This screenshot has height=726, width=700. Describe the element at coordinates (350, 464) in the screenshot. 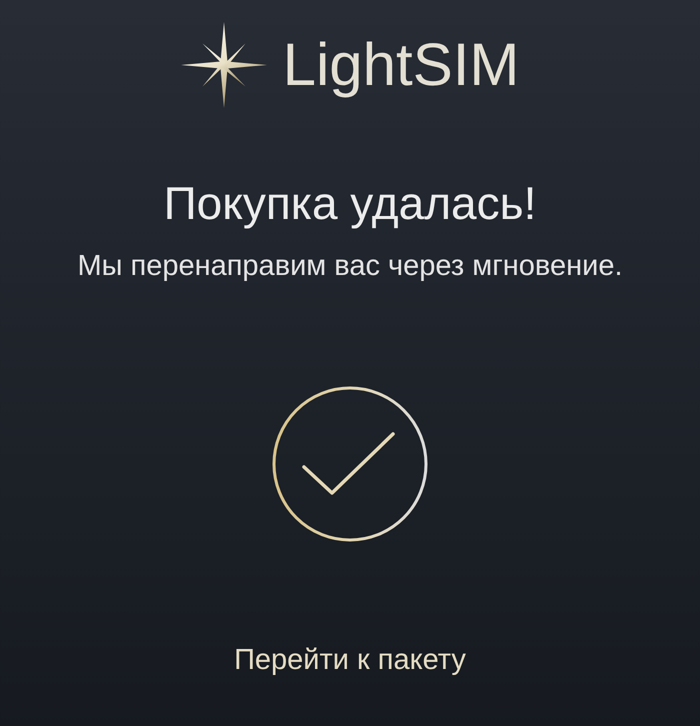

I see `checkmark-circle-icon` at that location.